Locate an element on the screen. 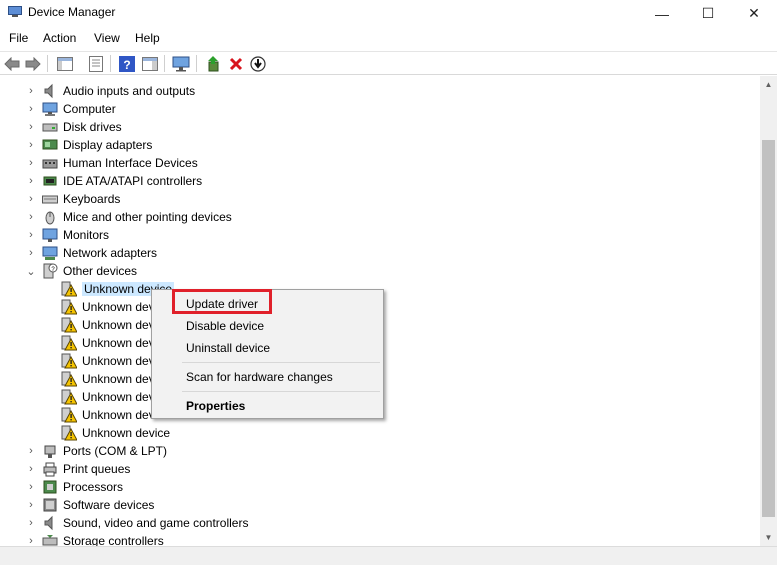 This screenshot has width=777, height=565. printer-icon is located at coordinates (50, 469).